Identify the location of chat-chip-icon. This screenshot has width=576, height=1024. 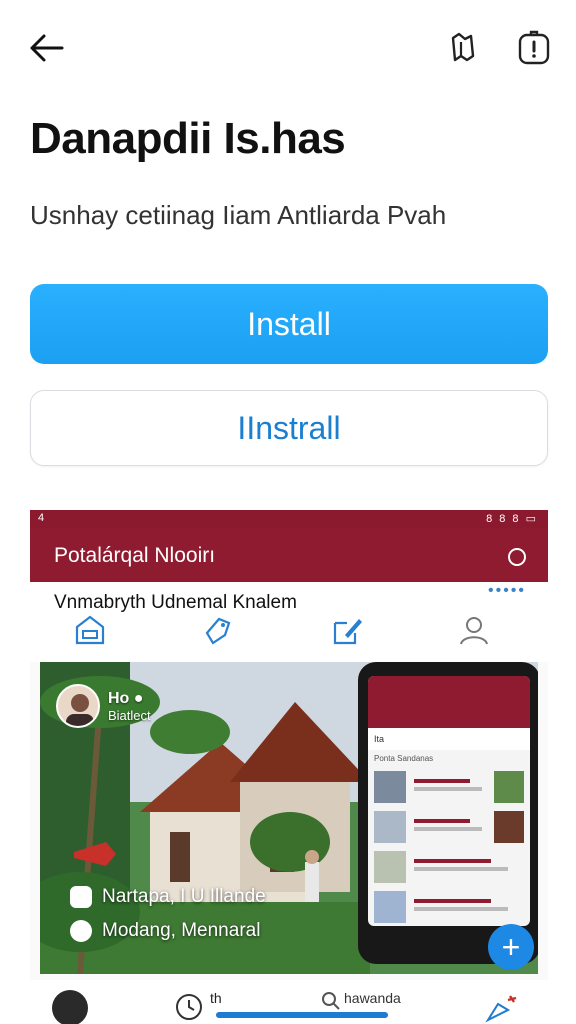
(81, 931).